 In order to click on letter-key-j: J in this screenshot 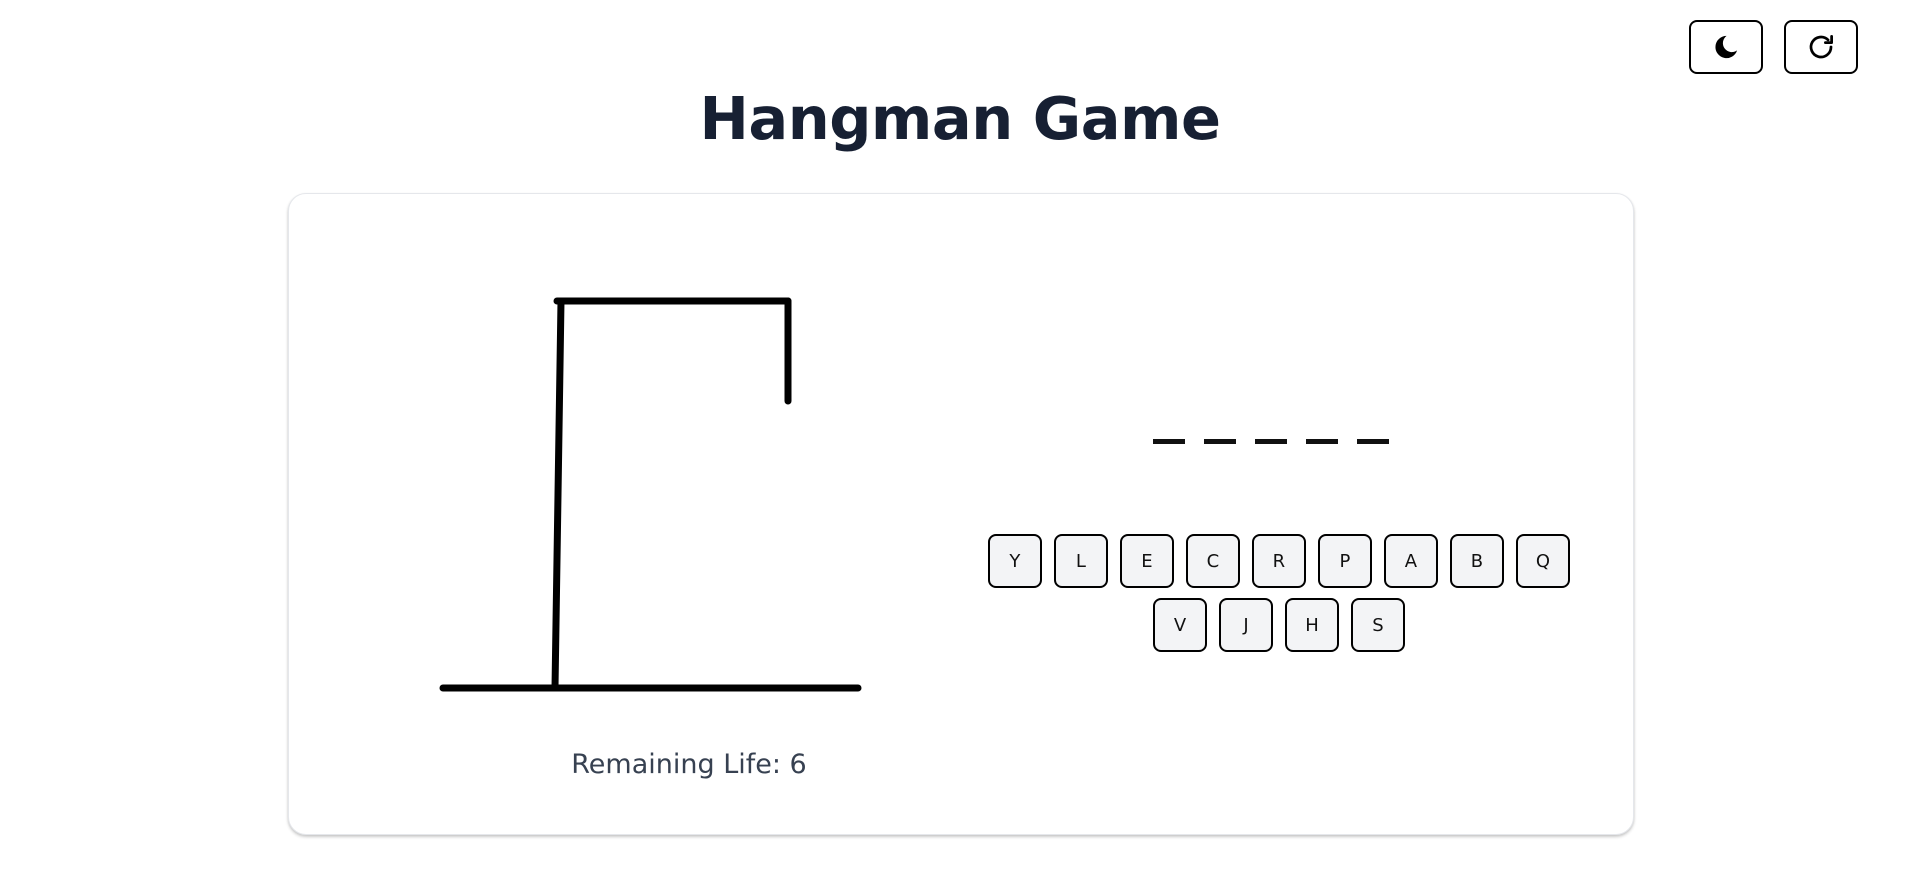, I will do `click(1246, 625)`.